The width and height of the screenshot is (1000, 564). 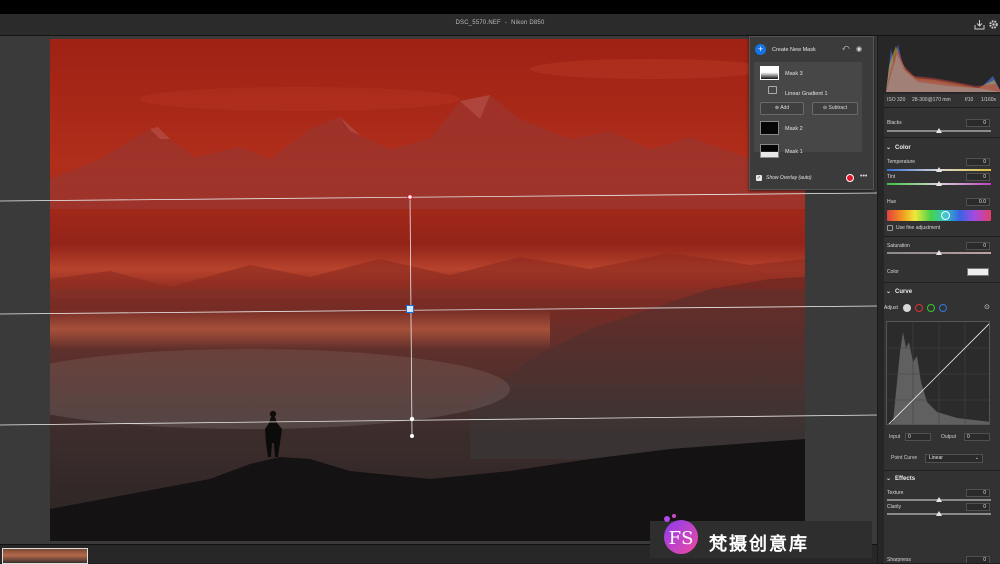 What do you see at coordinates (936, 458) in the screenshot?
I see `point-curve-value: Linear` at bounding box center [936, 458].